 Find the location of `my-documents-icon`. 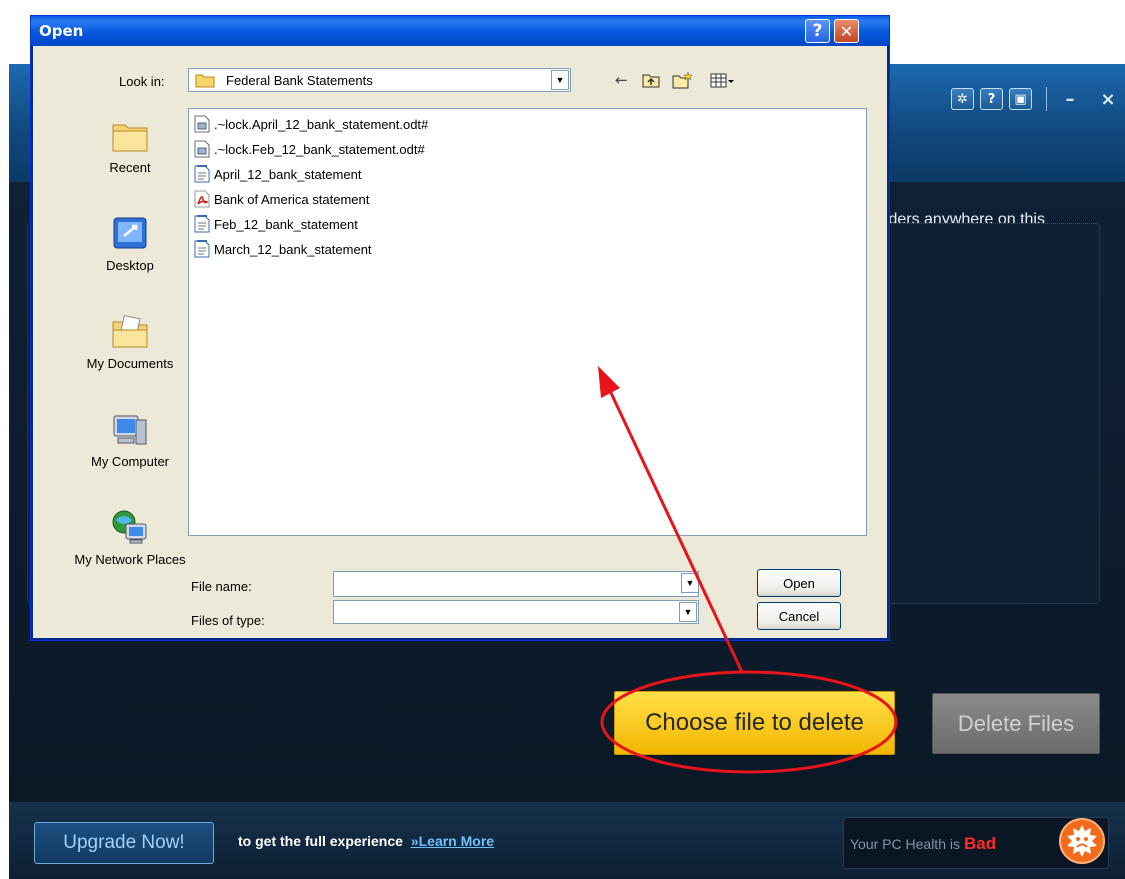

my-documents-icon is located at coordinates (130, 331).